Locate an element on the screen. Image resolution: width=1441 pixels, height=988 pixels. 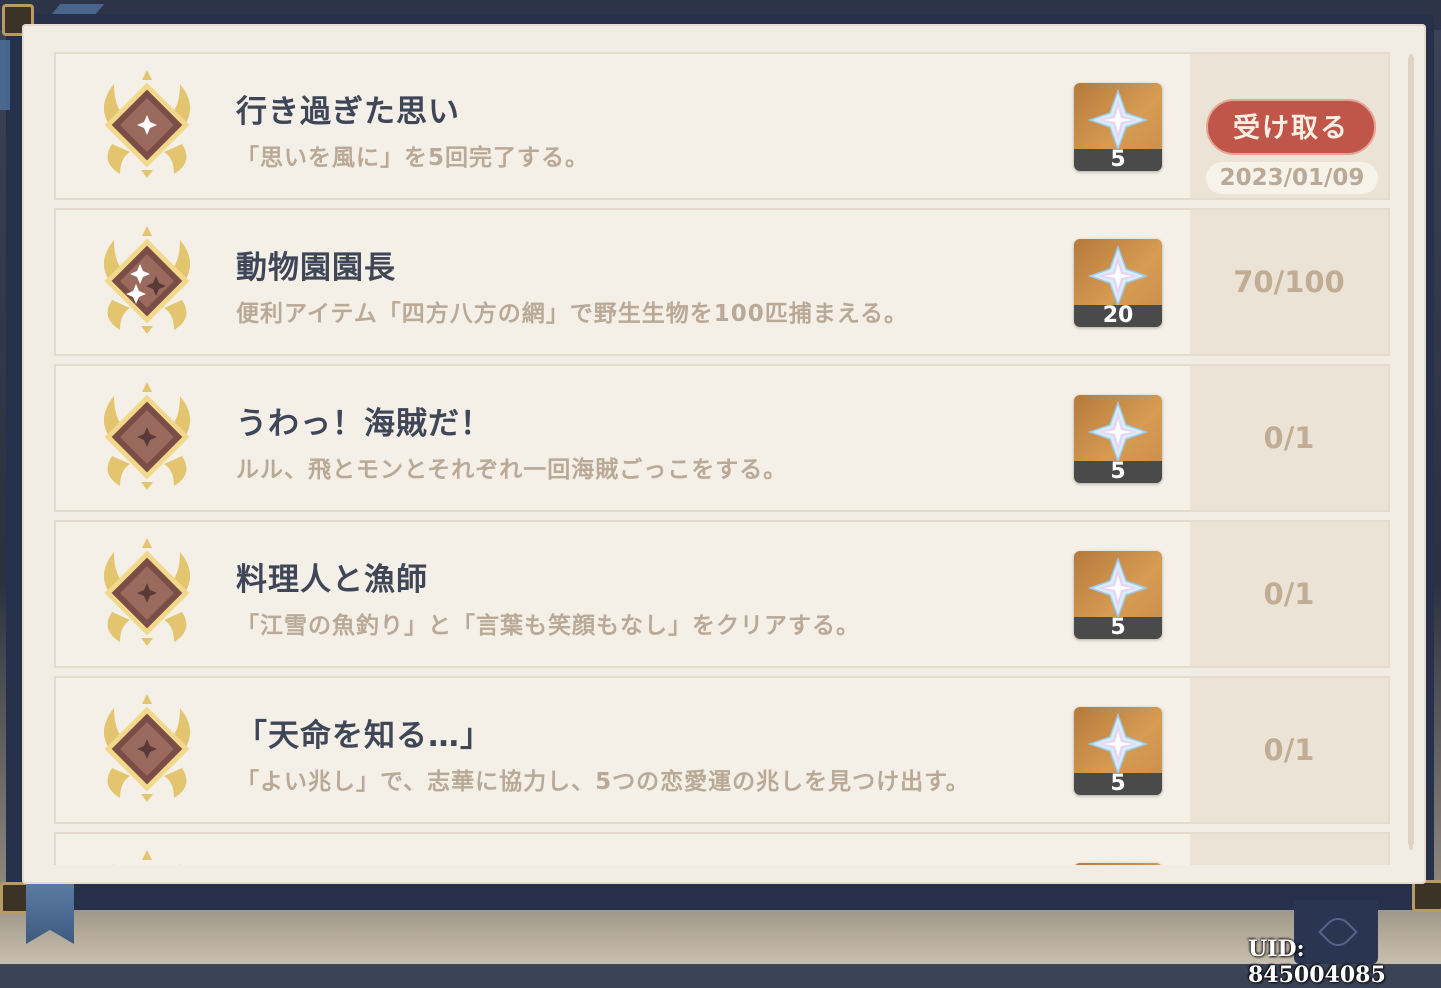
achievement-row: うわっ！海賊だ！ ルル、飛とモンとそれぞれ一回海賊ごっこをする。 5 0/1 is located at coordinates (722, 438).